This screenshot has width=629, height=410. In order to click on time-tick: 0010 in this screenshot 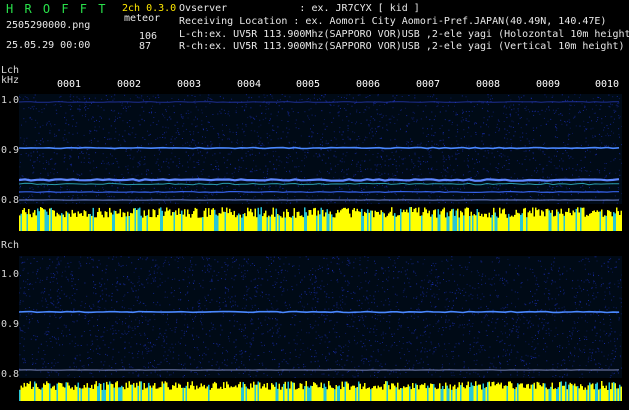, I will do `click(607, 84)`.